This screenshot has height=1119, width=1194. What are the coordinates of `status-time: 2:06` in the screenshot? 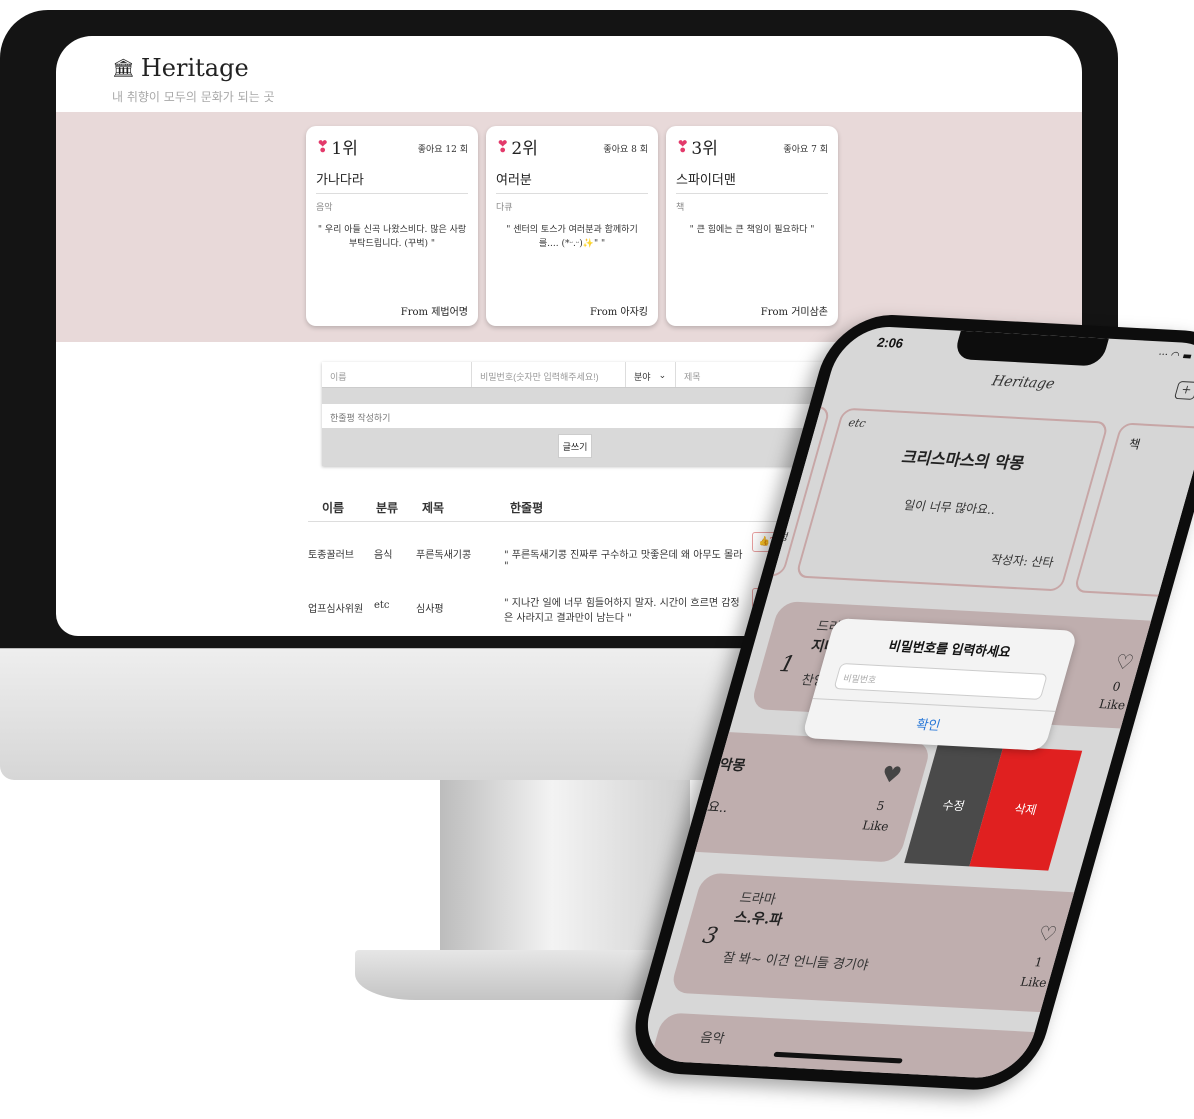 It's located at (890, 342).